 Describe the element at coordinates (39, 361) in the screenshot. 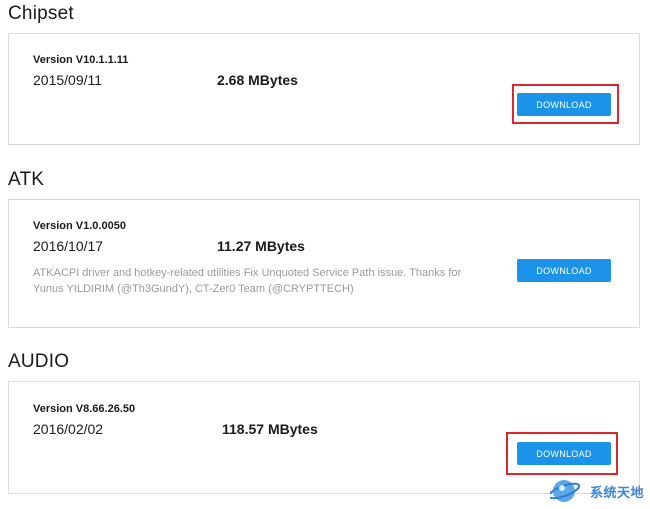

I see `section-title-audio: AUDIO` at that location.